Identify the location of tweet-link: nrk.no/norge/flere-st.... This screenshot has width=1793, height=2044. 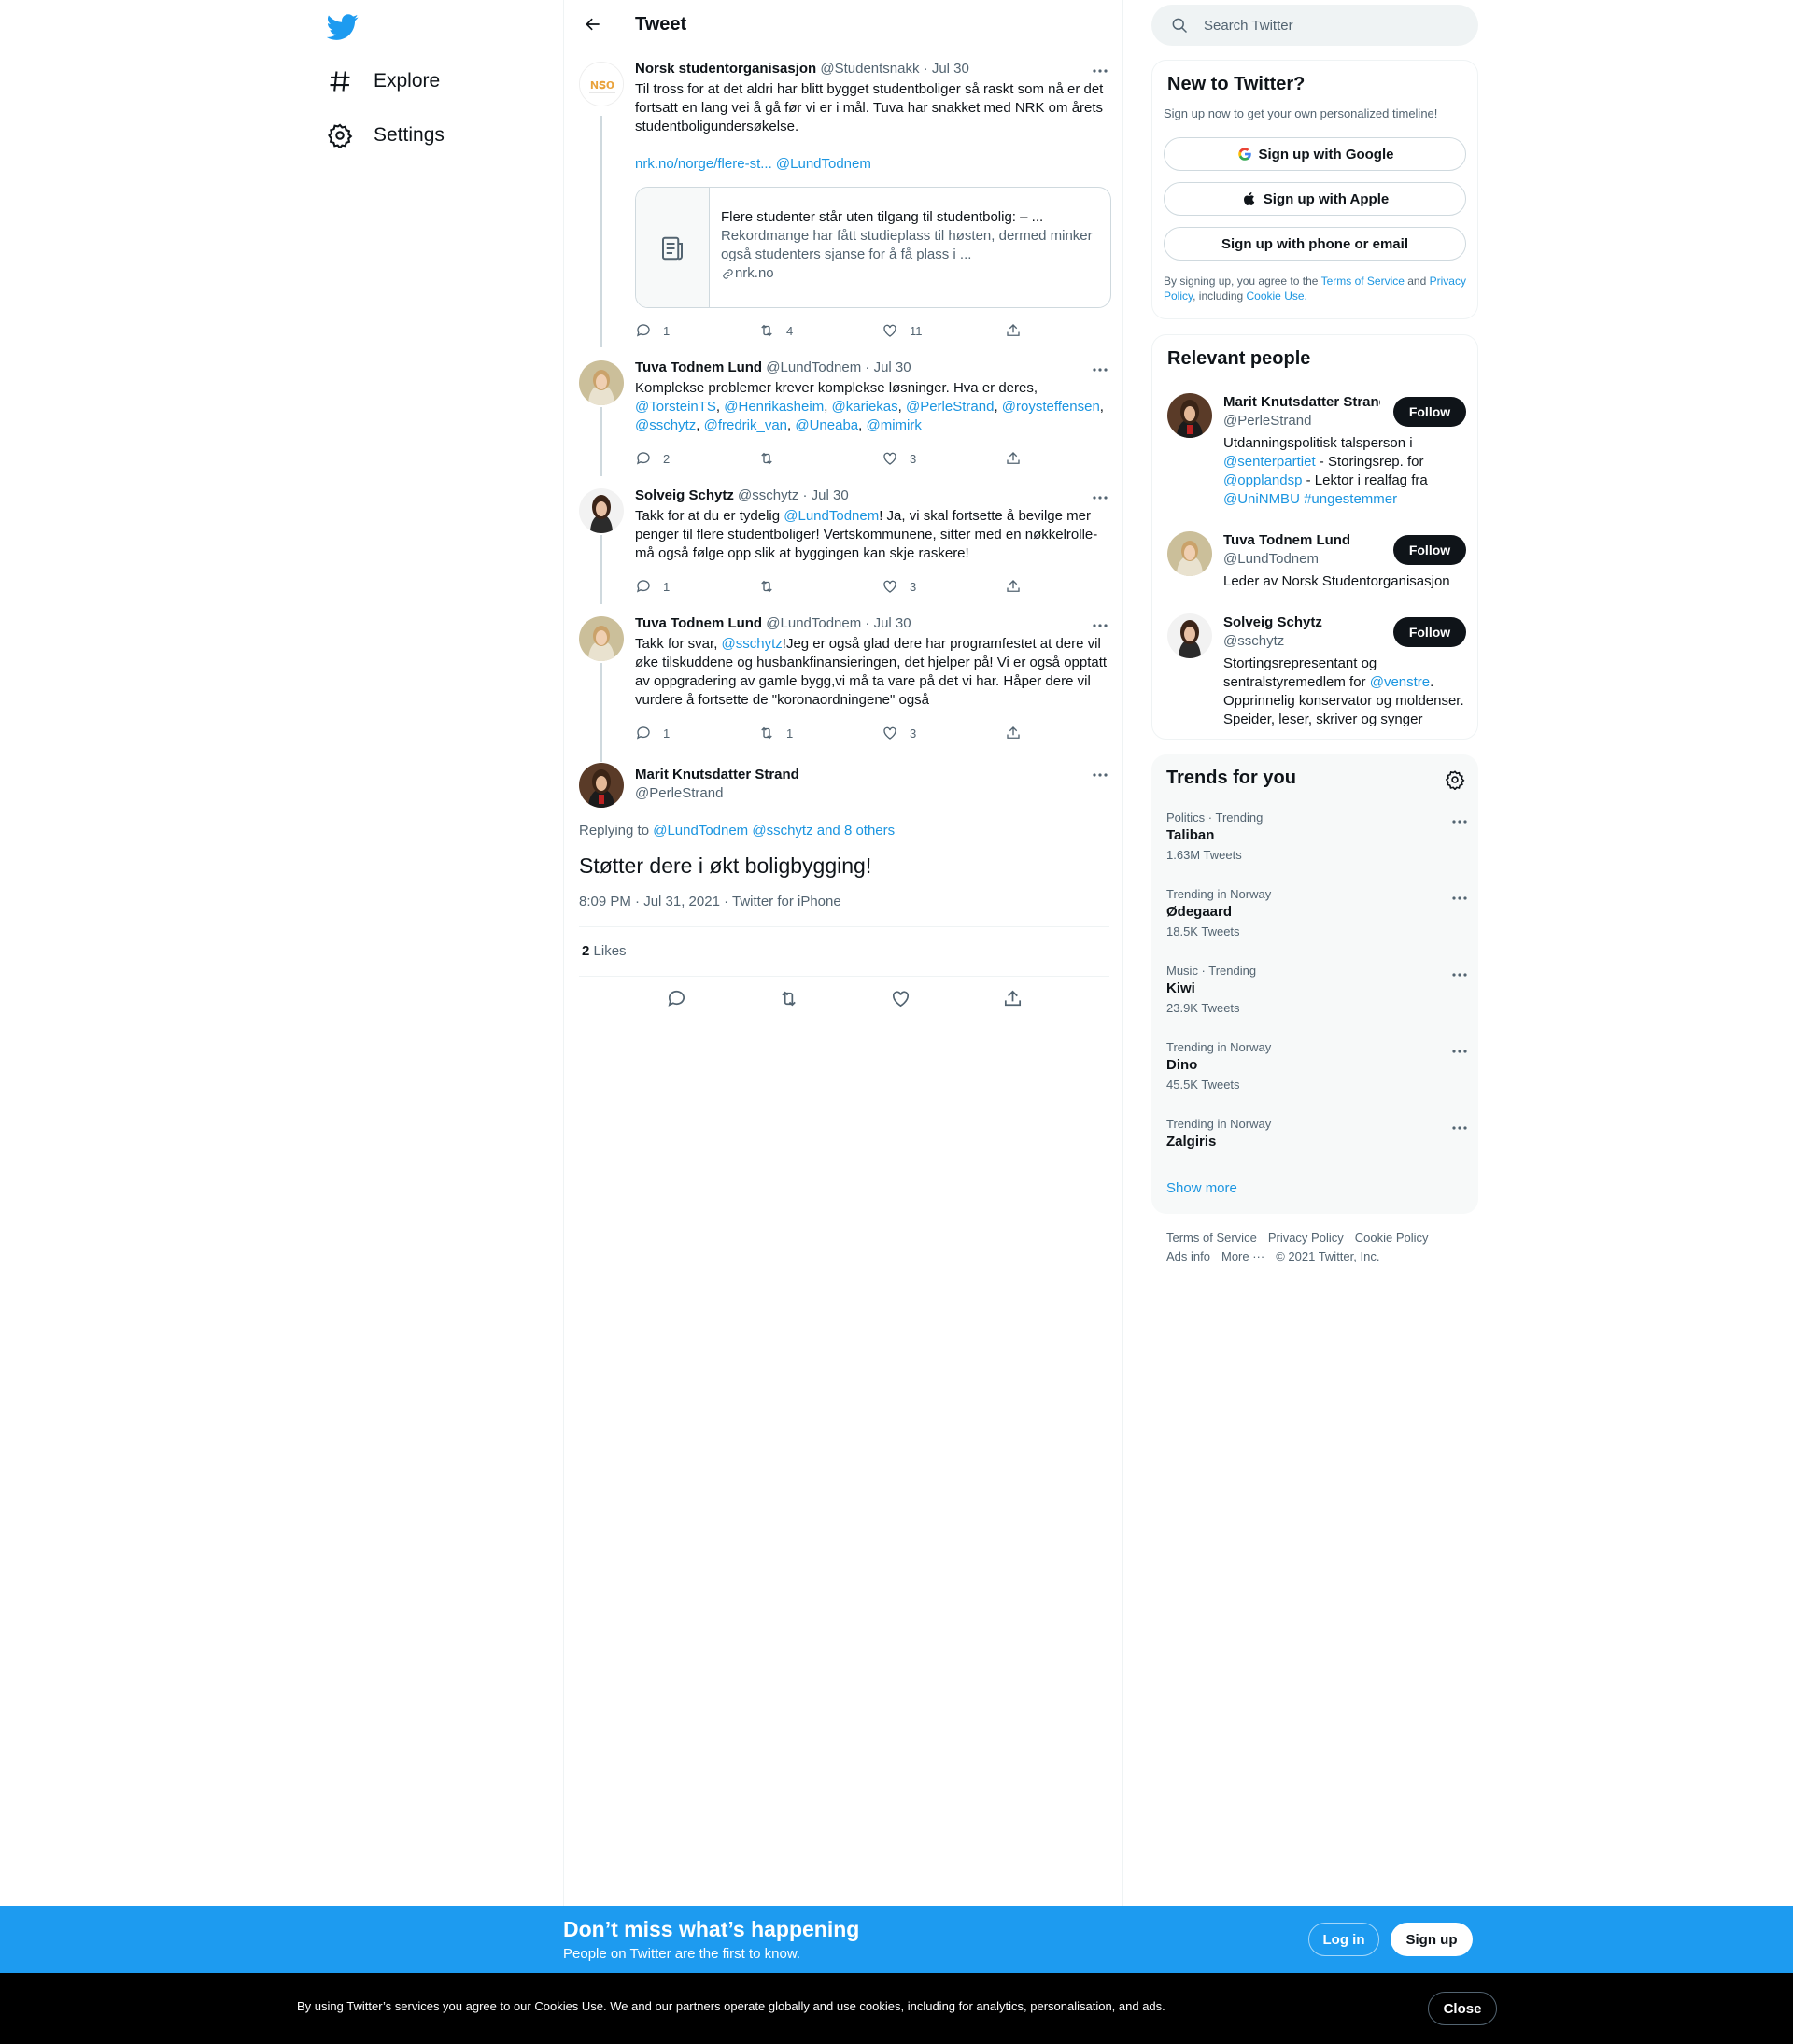
(703, 164).